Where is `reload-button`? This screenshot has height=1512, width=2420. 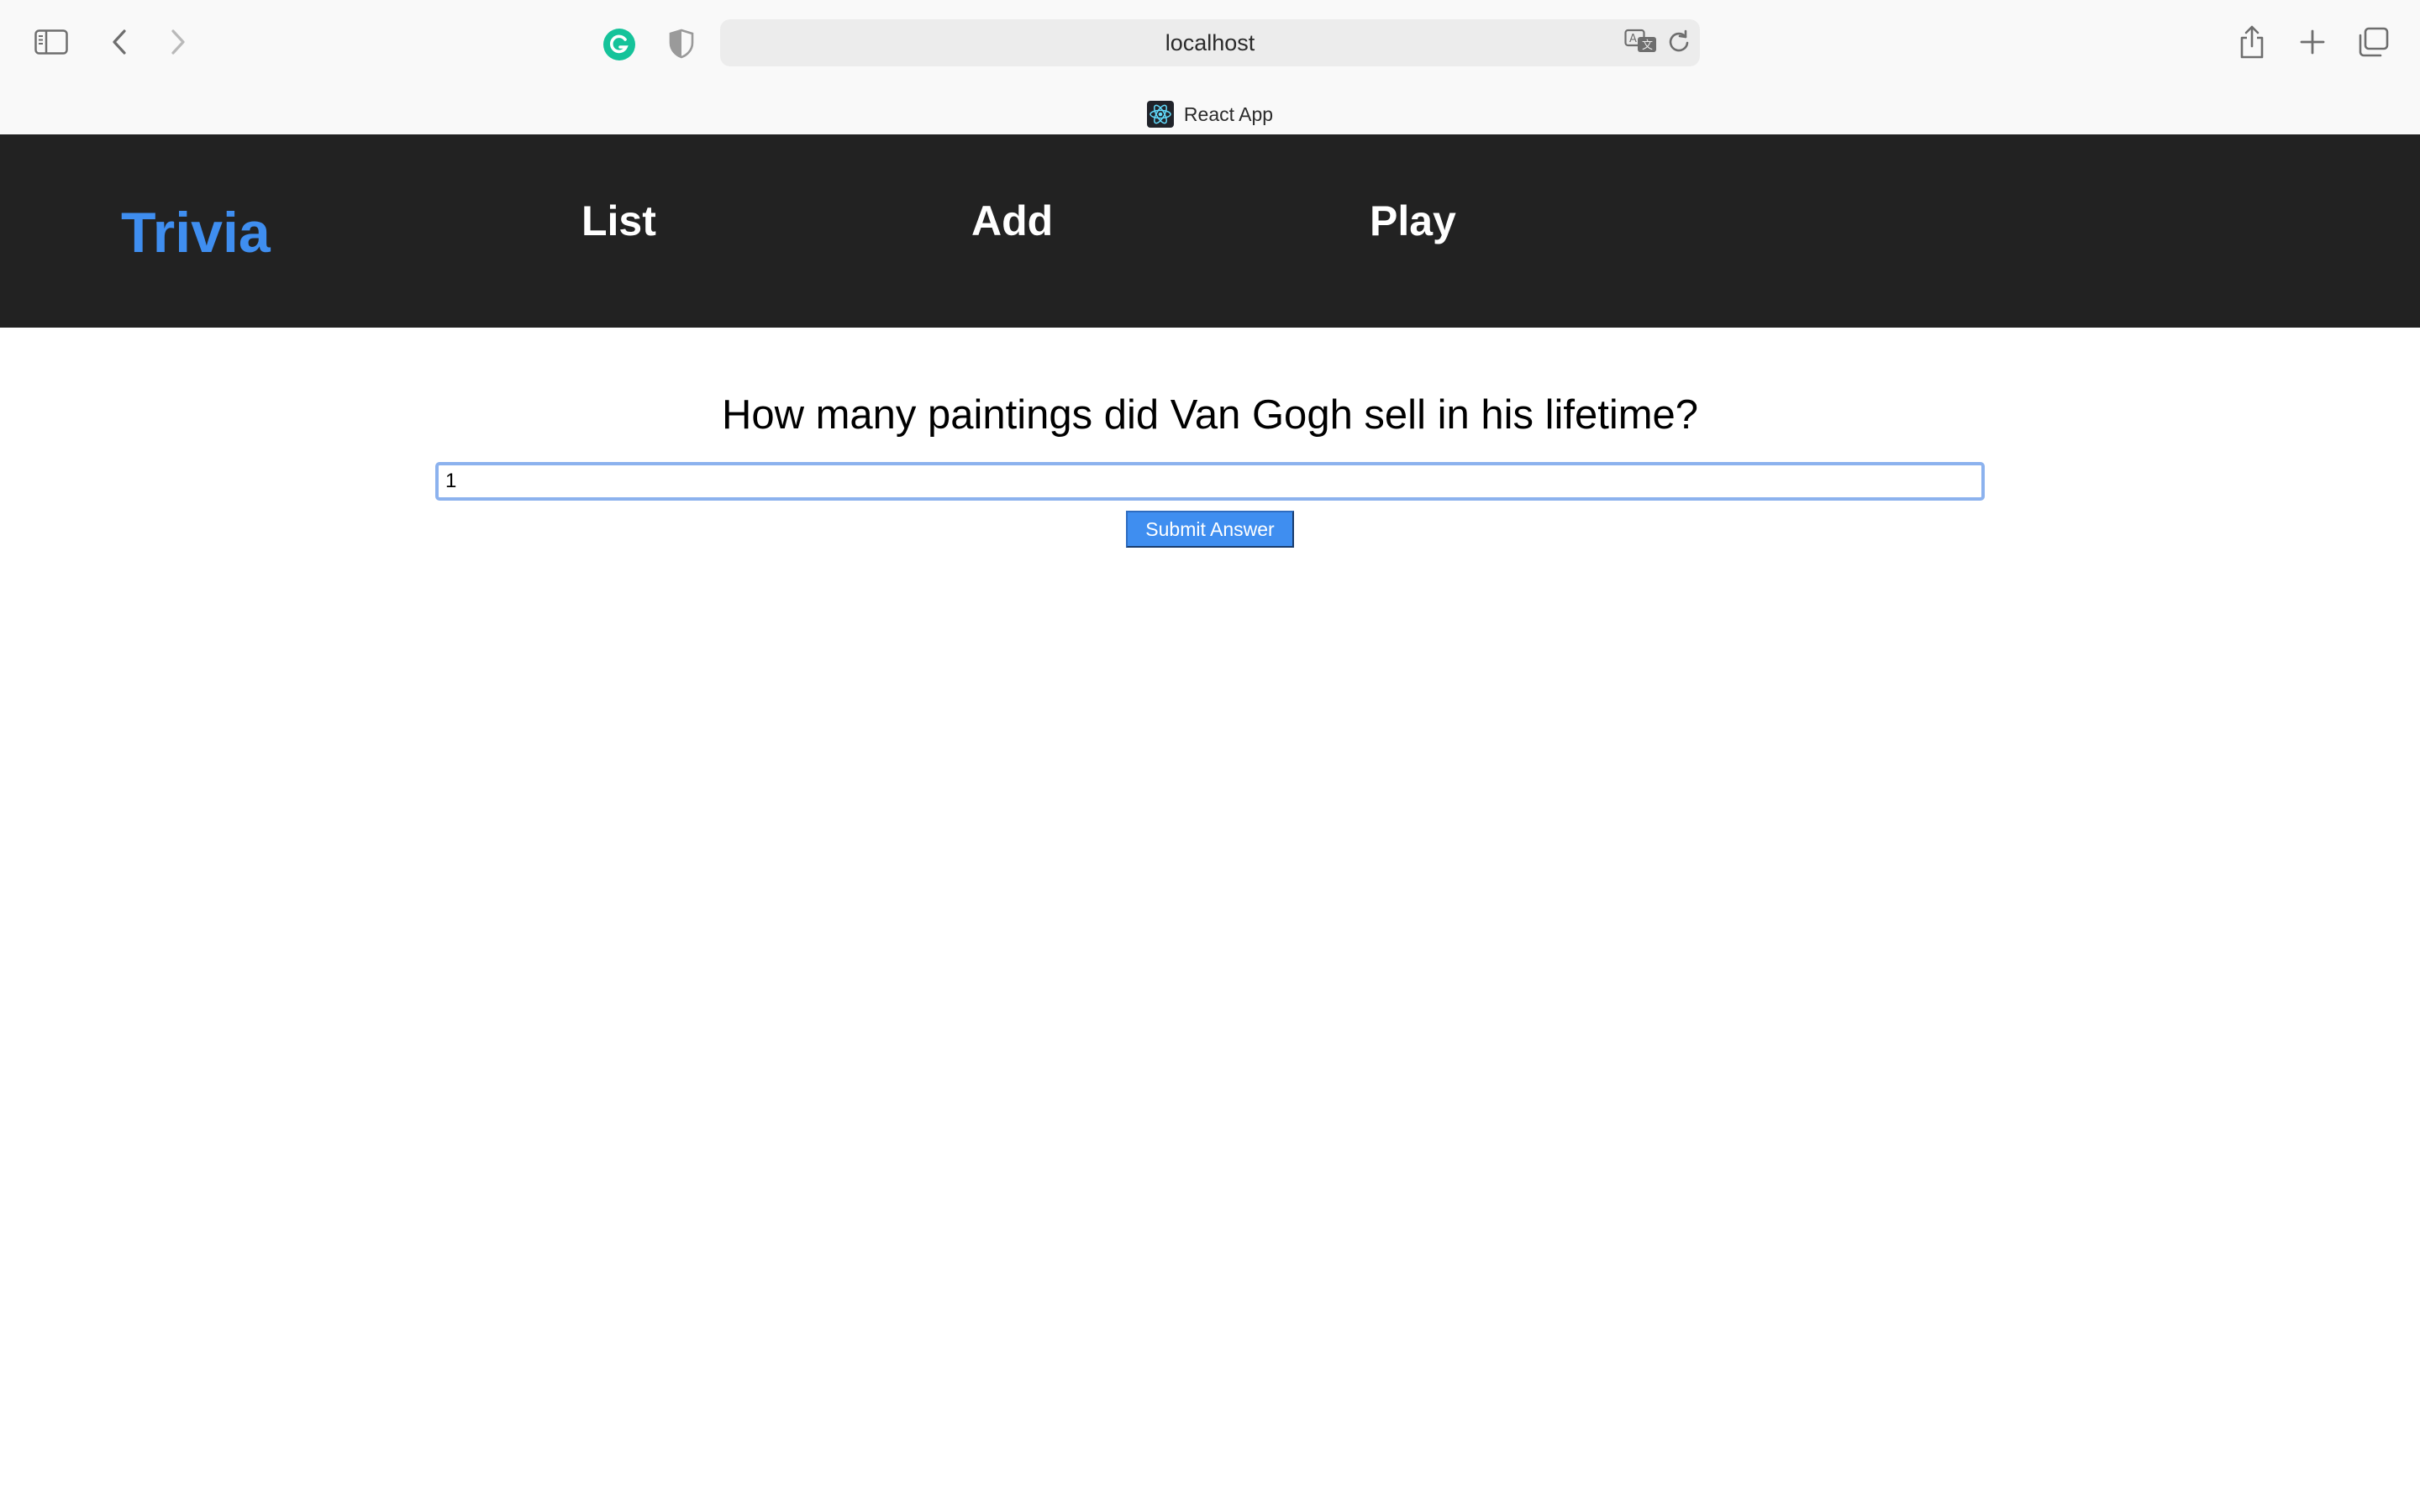
reload-button is located at coordinates (1679, 43).